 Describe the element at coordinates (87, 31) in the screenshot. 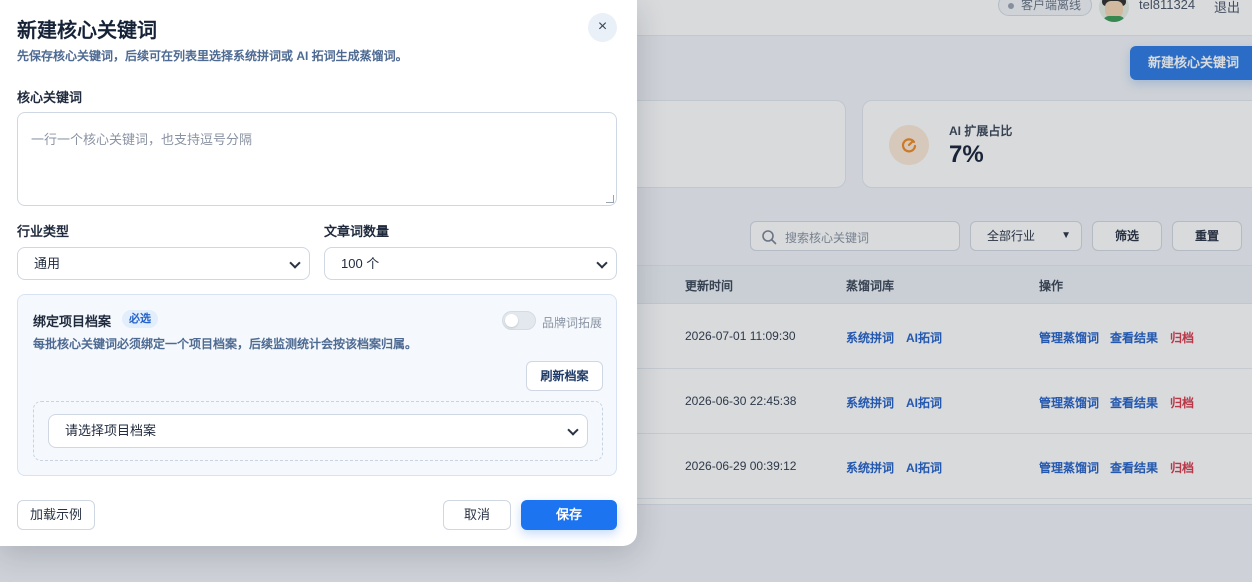

I see `modal-title: 新建核心关键词` at that location.